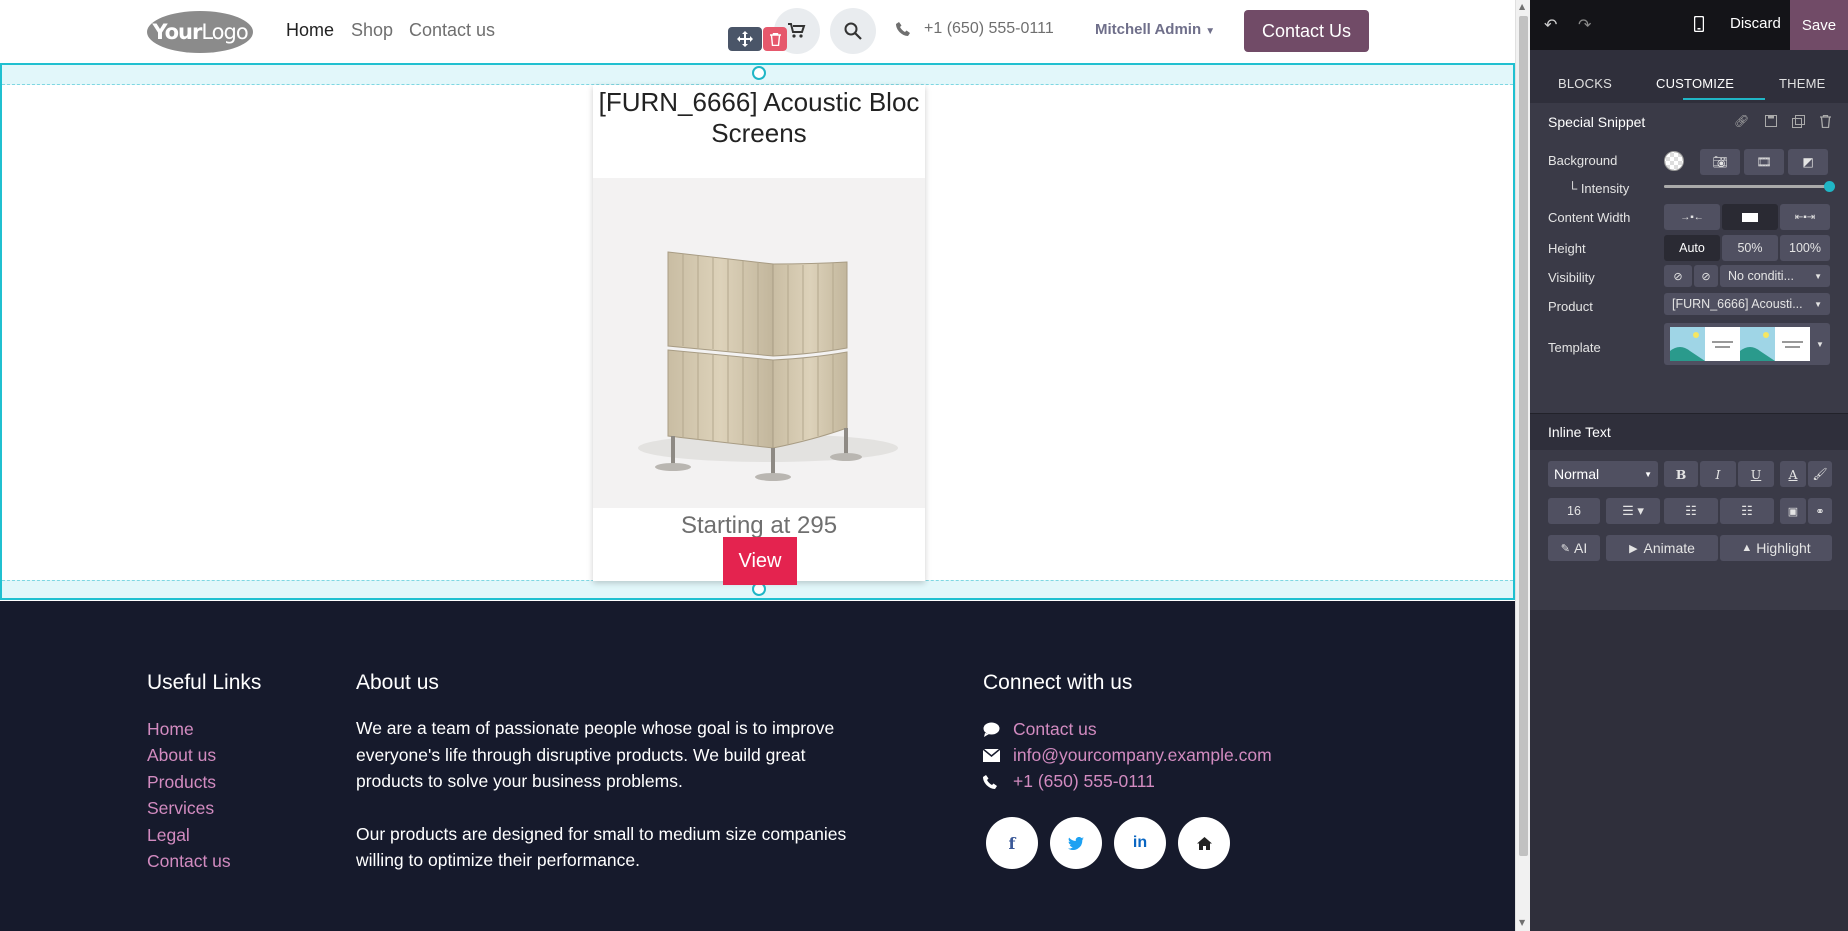 This screenshot has height=931, width=1848. I want to click on duplicate-icon, so click(1798, 121).